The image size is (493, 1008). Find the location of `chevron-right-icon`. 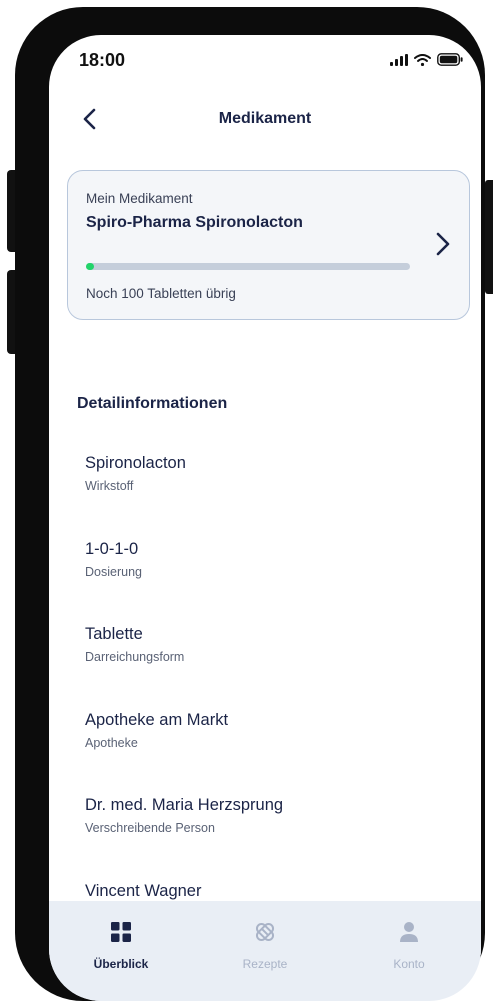

chevron-right-icon is located at coordinates (443, 244).